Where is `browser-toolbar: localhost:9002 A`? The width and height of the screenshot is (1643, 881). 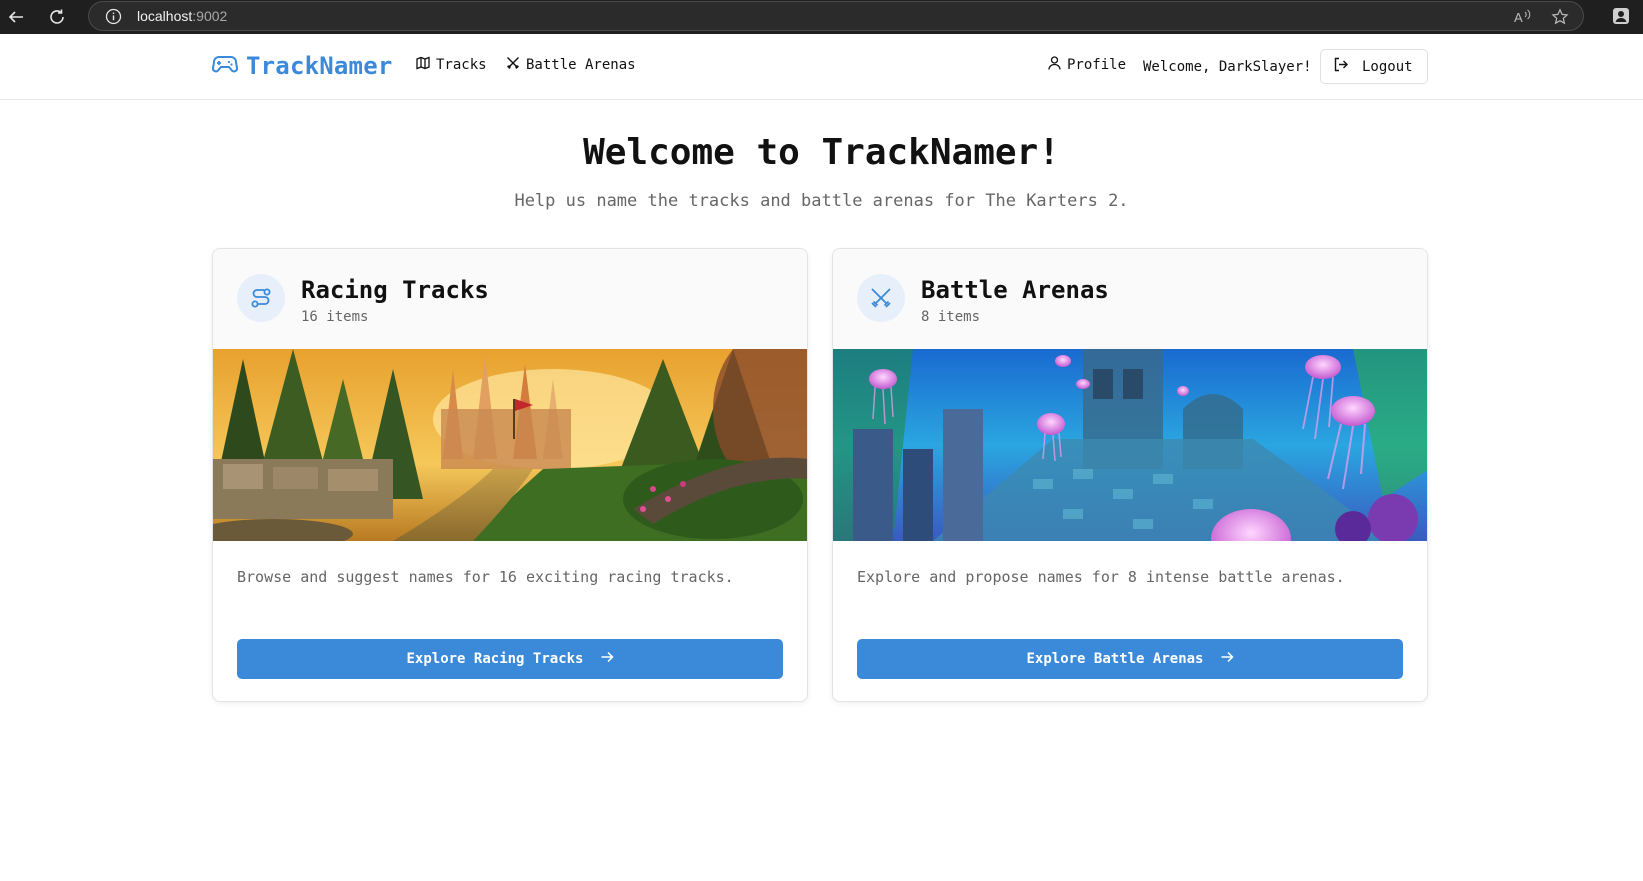
browser-toolbar: localhost:9002 A is located at coordinates (821, 17).